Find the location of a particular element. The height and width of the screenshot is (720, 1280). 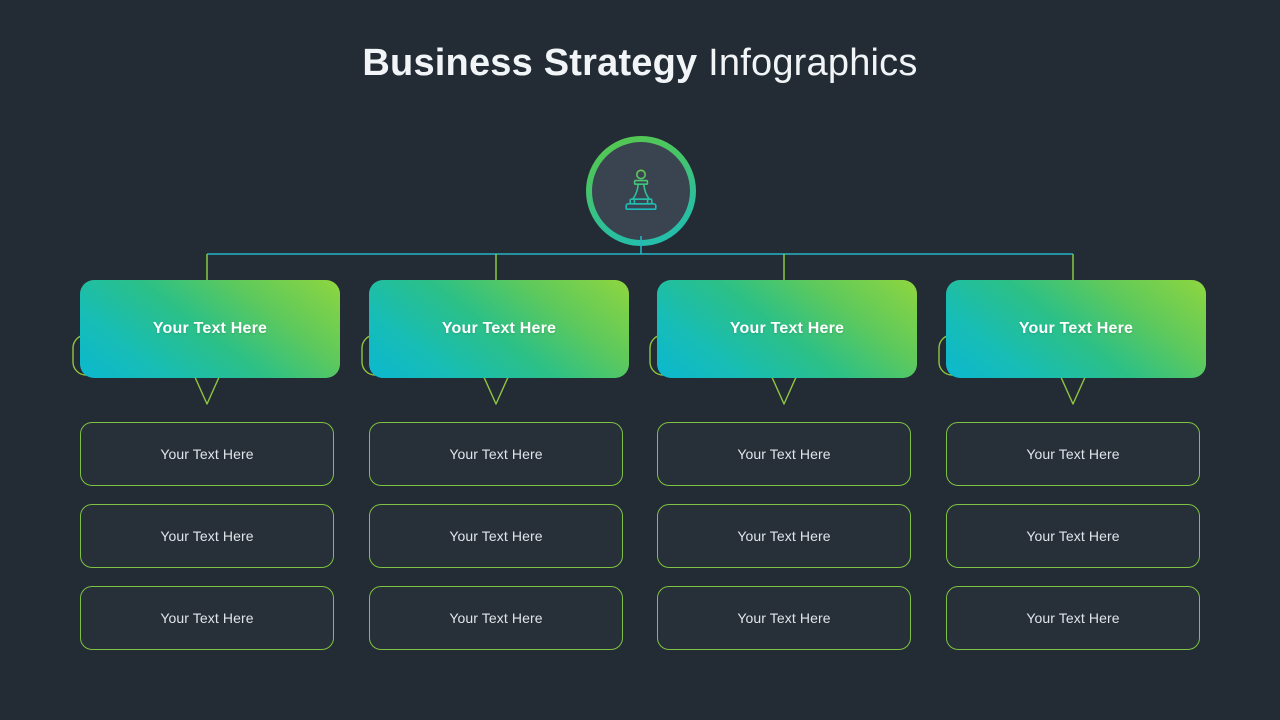

chess-pawn-icon is located at coordinates (641, 189).